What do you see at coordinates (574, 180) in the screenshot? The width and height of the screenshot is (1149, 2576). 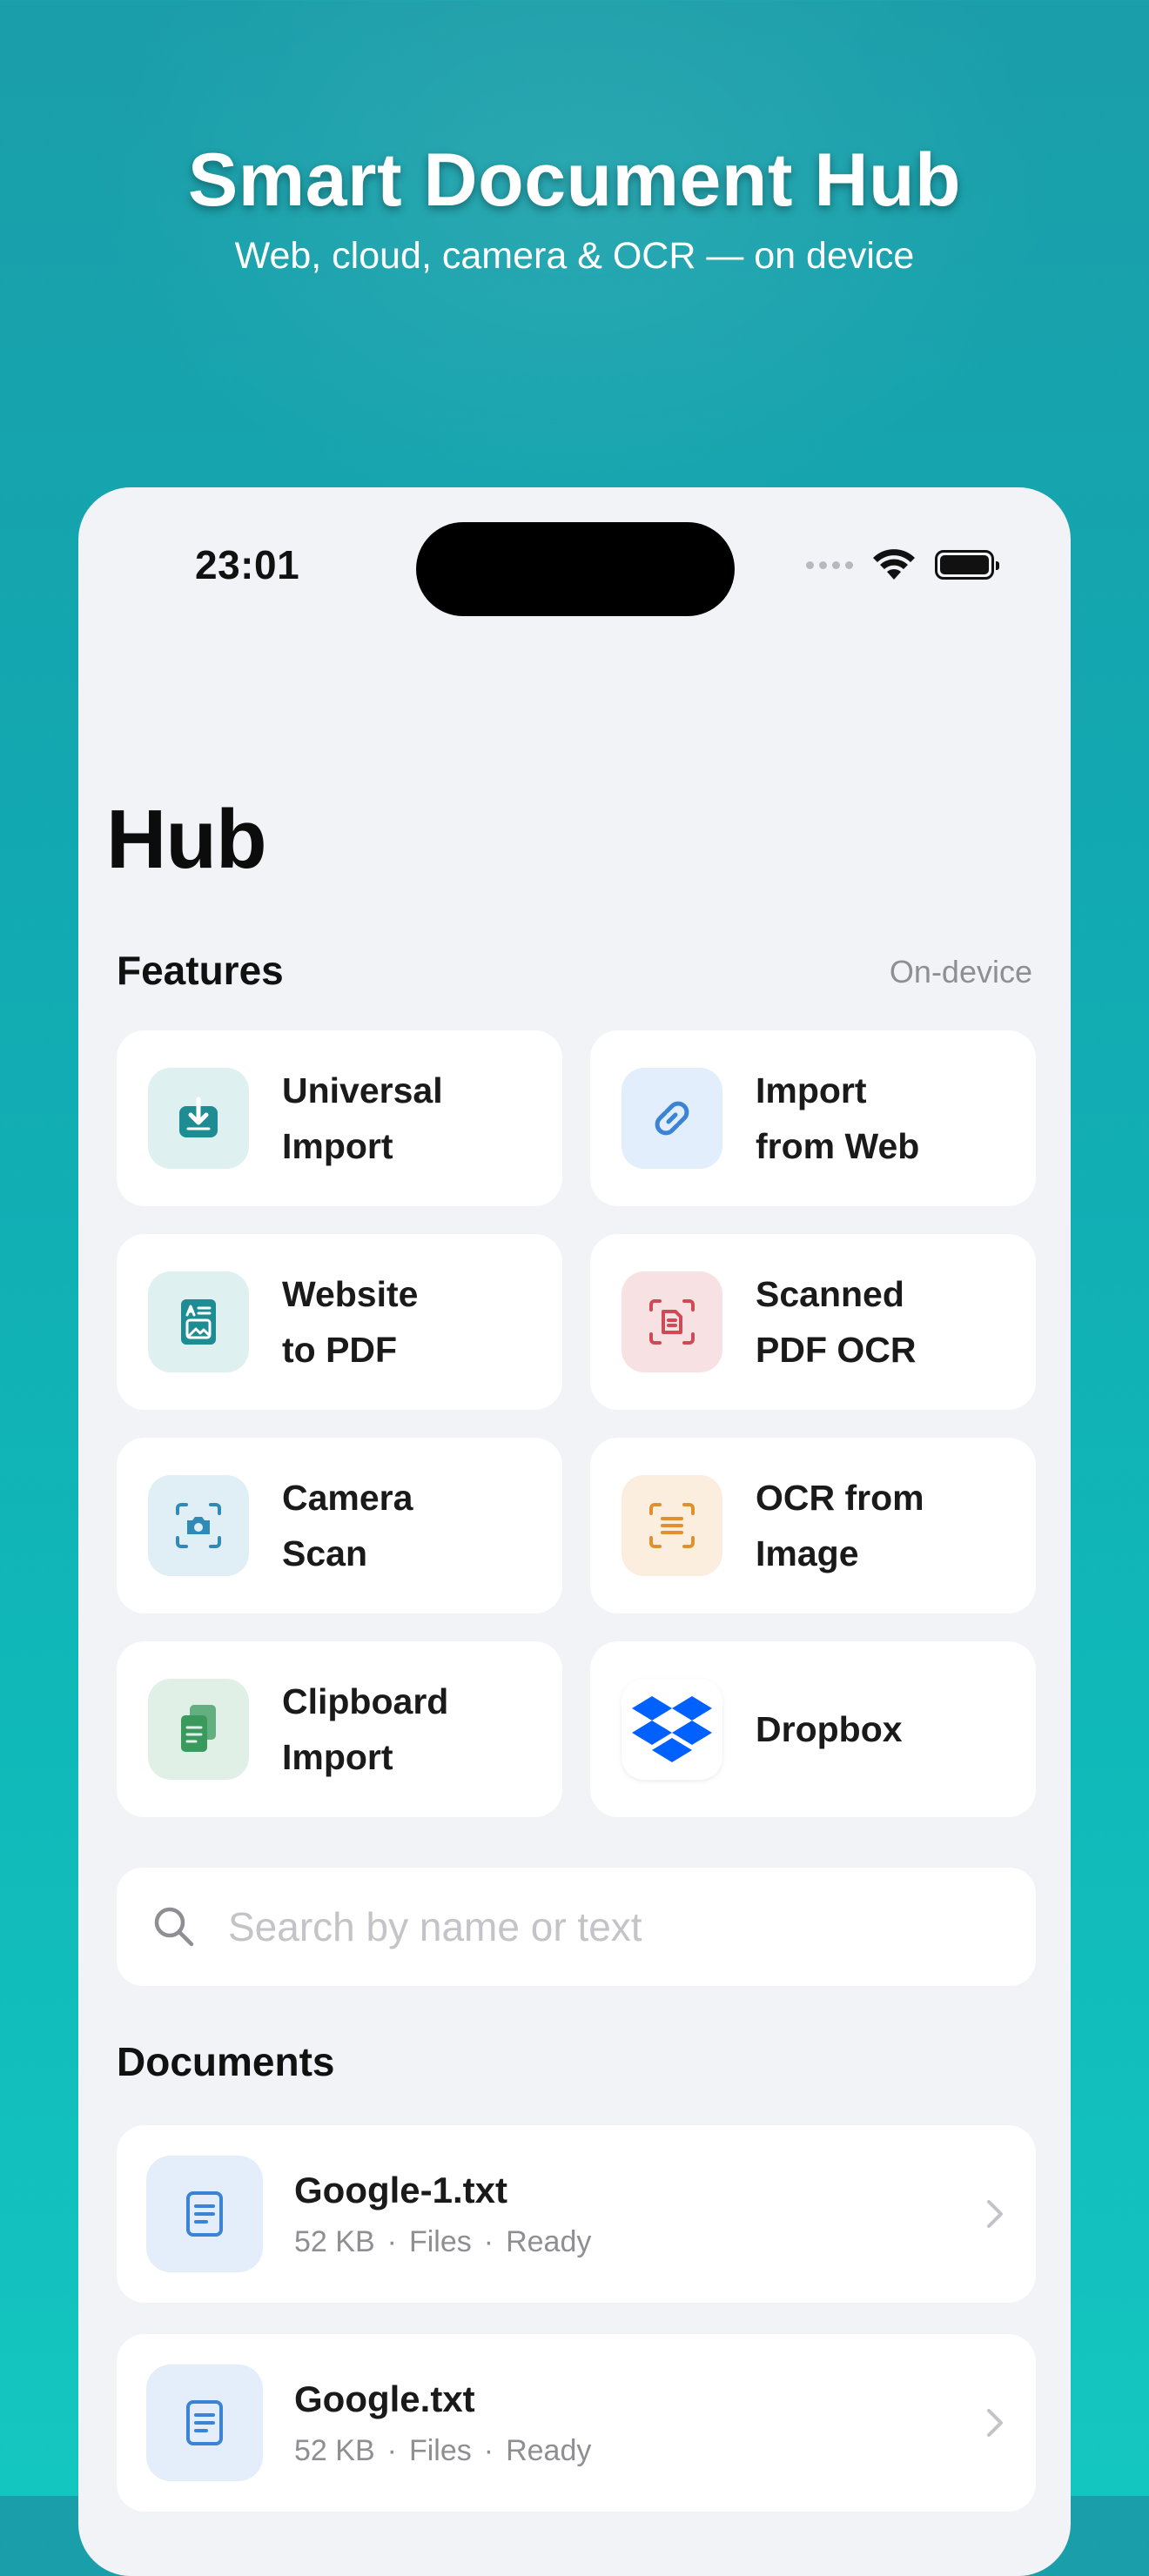 I see `hero-title: Smart Document Hub` at bounding box center [574, 180].